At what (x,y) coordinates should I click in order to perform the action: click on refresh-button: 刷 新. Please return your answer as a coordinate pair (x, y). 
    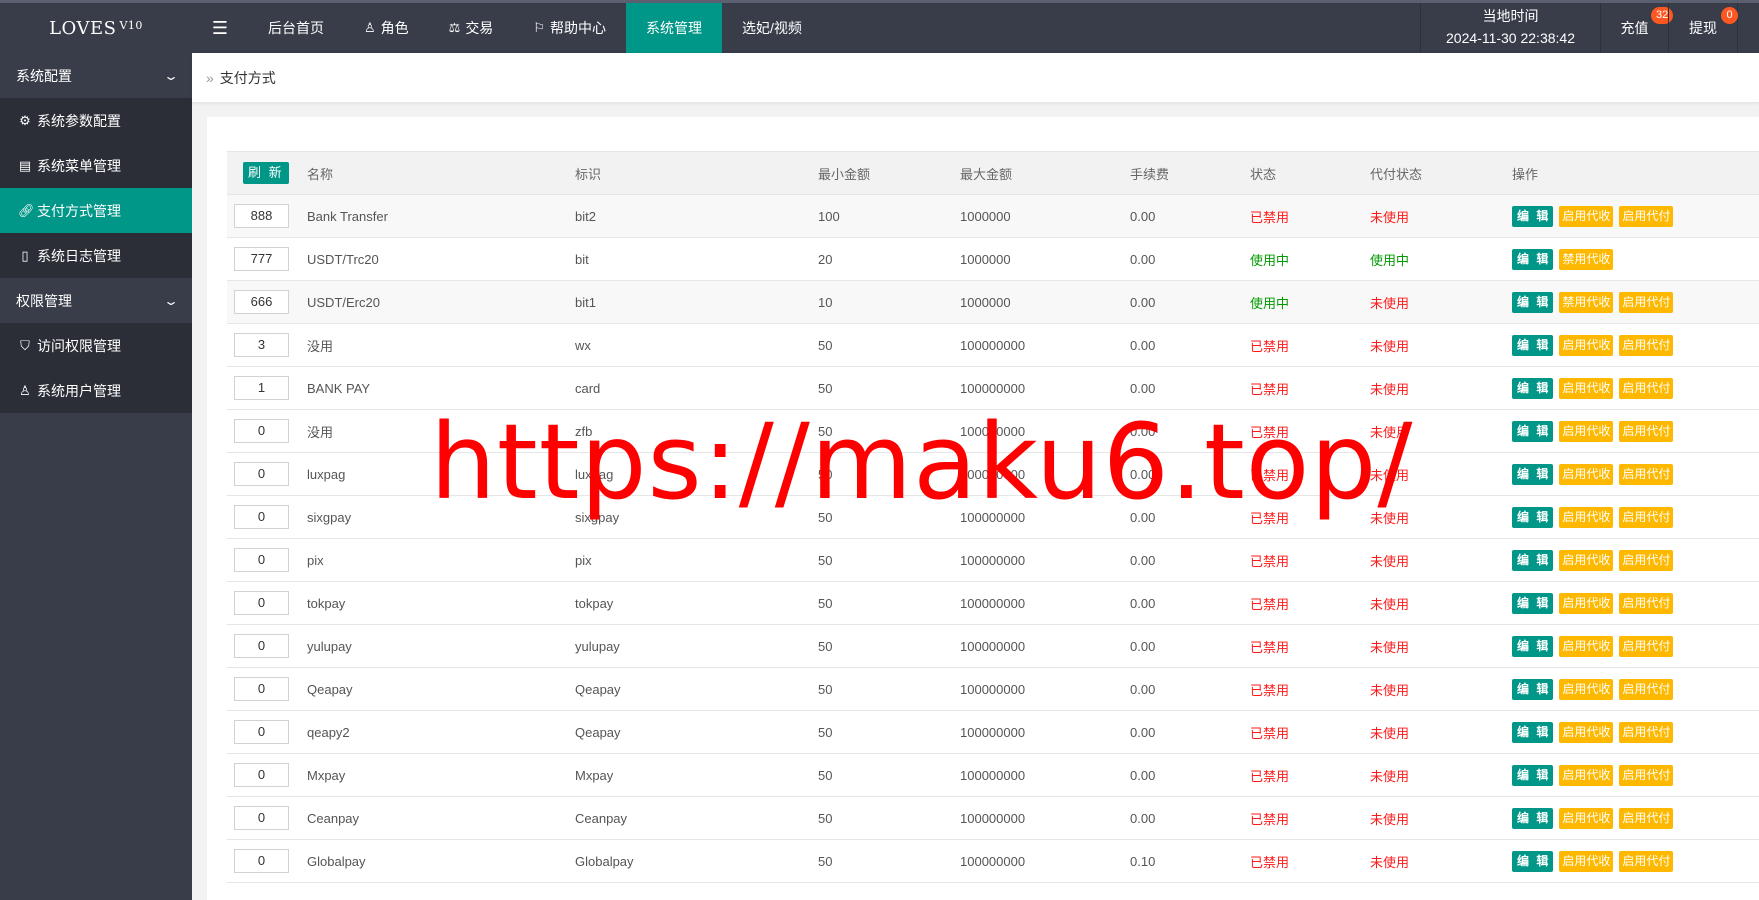
    Looking at the image, I should click on (266, 173).